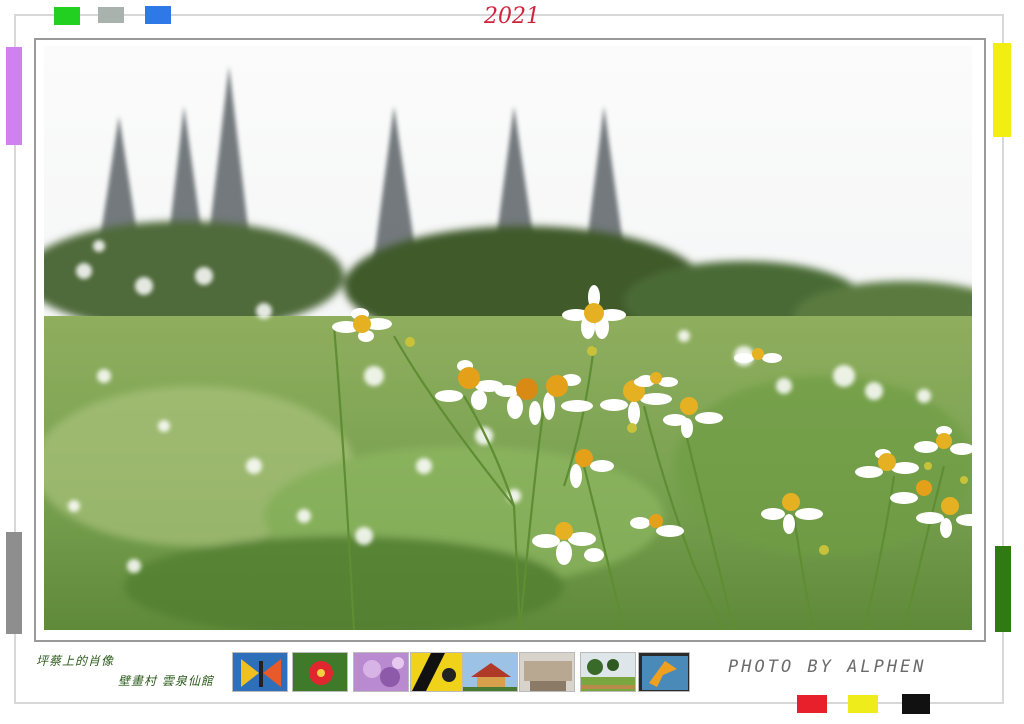 Image resolution: width=1024 pixels, height=724 pixels. I want to click on year-title: 2021, so click(512, 16).